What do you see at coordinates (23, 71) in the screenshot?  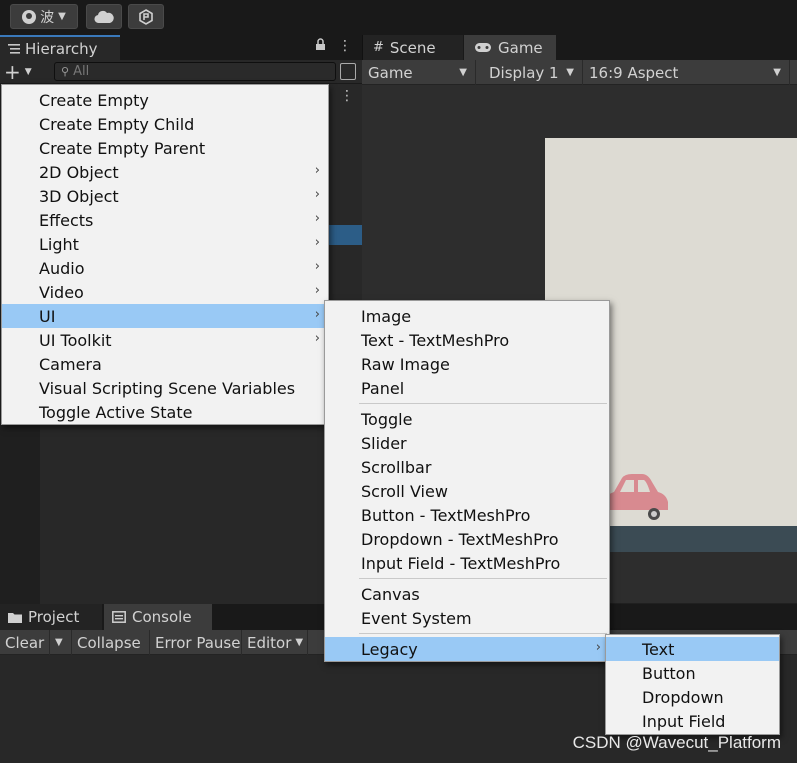 I see `create-button: + ▼` at bounding box center [23, 71].